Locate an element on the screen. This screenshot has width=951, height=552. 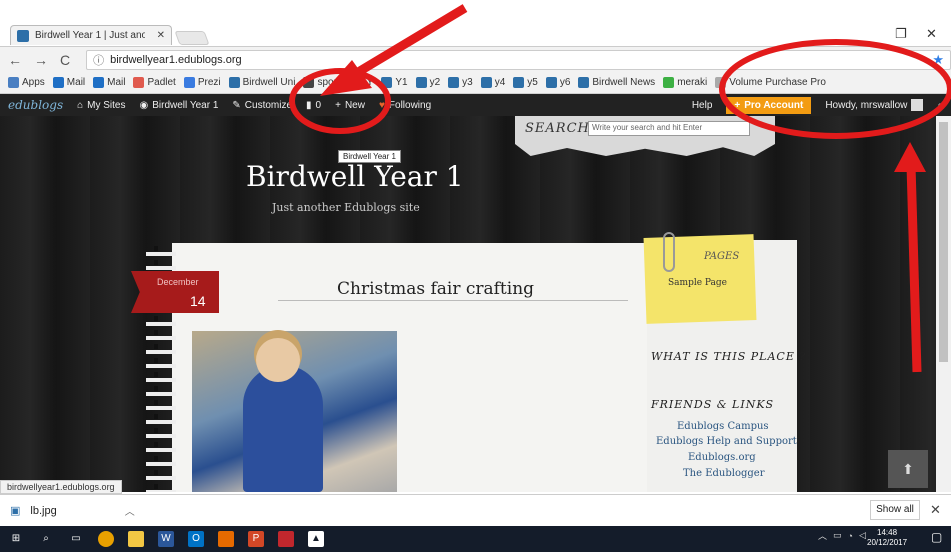
app-red-icon is located at coordinates (286, 539).